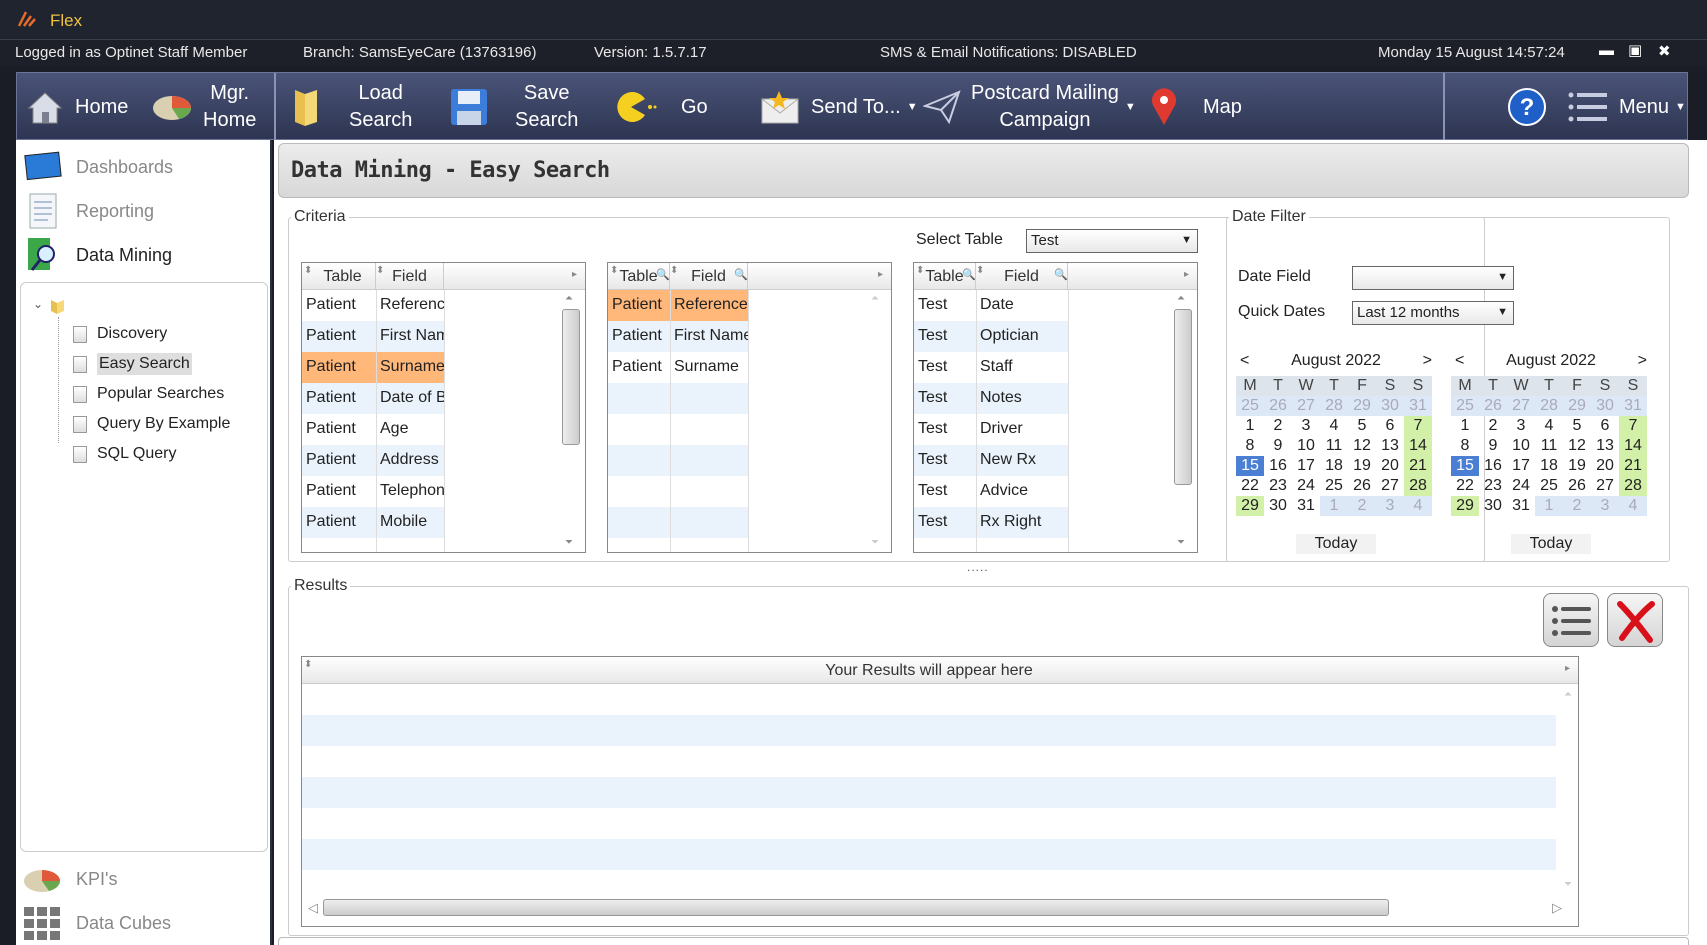 The width and height of the screenshot is (1707, 945). I want to click on calendar-day: 9, so click(1493, 446).